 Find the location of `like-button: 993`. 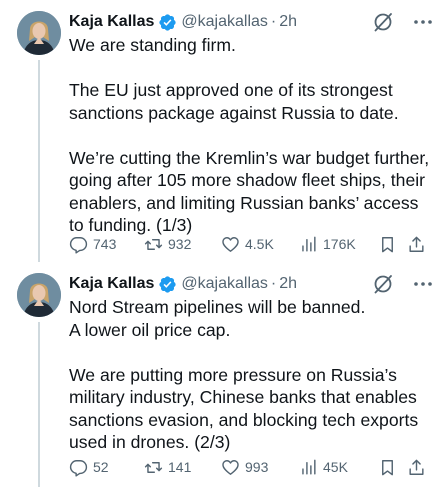

like-button: 993 is located at coordinates (244, 467).